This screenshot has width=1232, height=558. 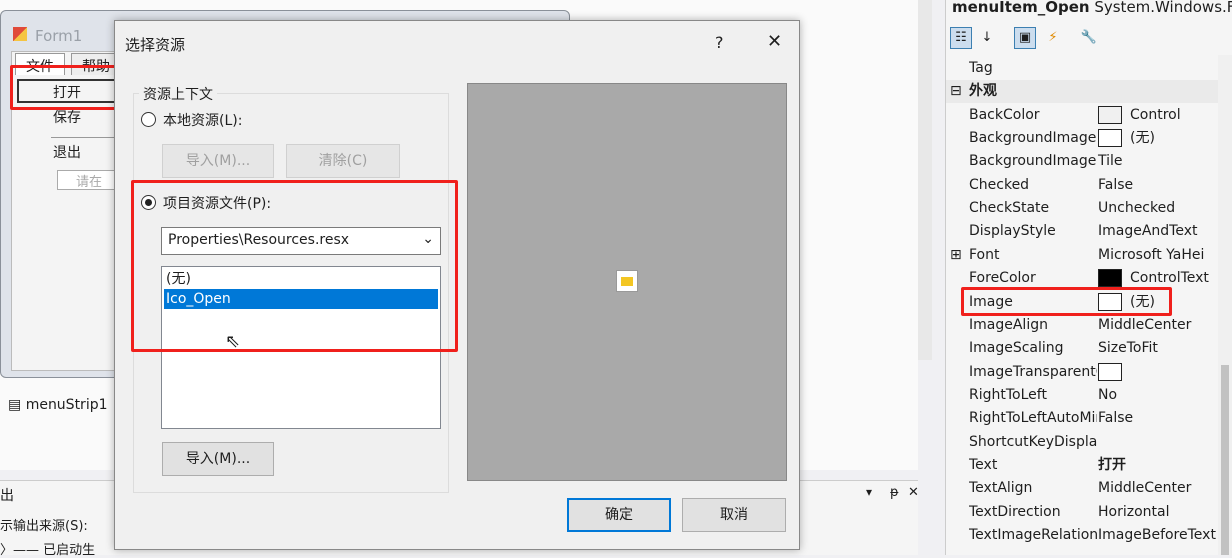 What do you see at coordinates (1107, 395) in the screenshot?
I see `property-value: No` at bounding box center [1107, 395].